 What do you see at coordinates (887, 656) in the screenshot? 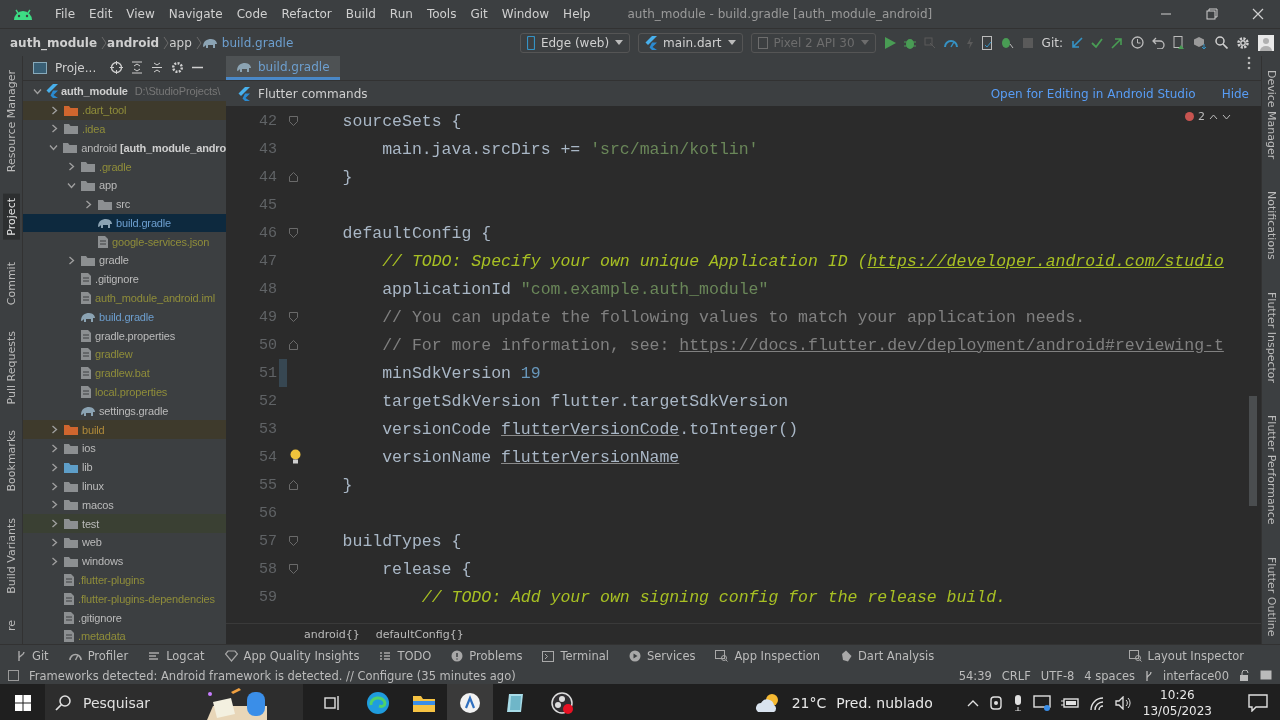
I see `tool-window-button: Dart Analysis` at bounding box center [887, 656].